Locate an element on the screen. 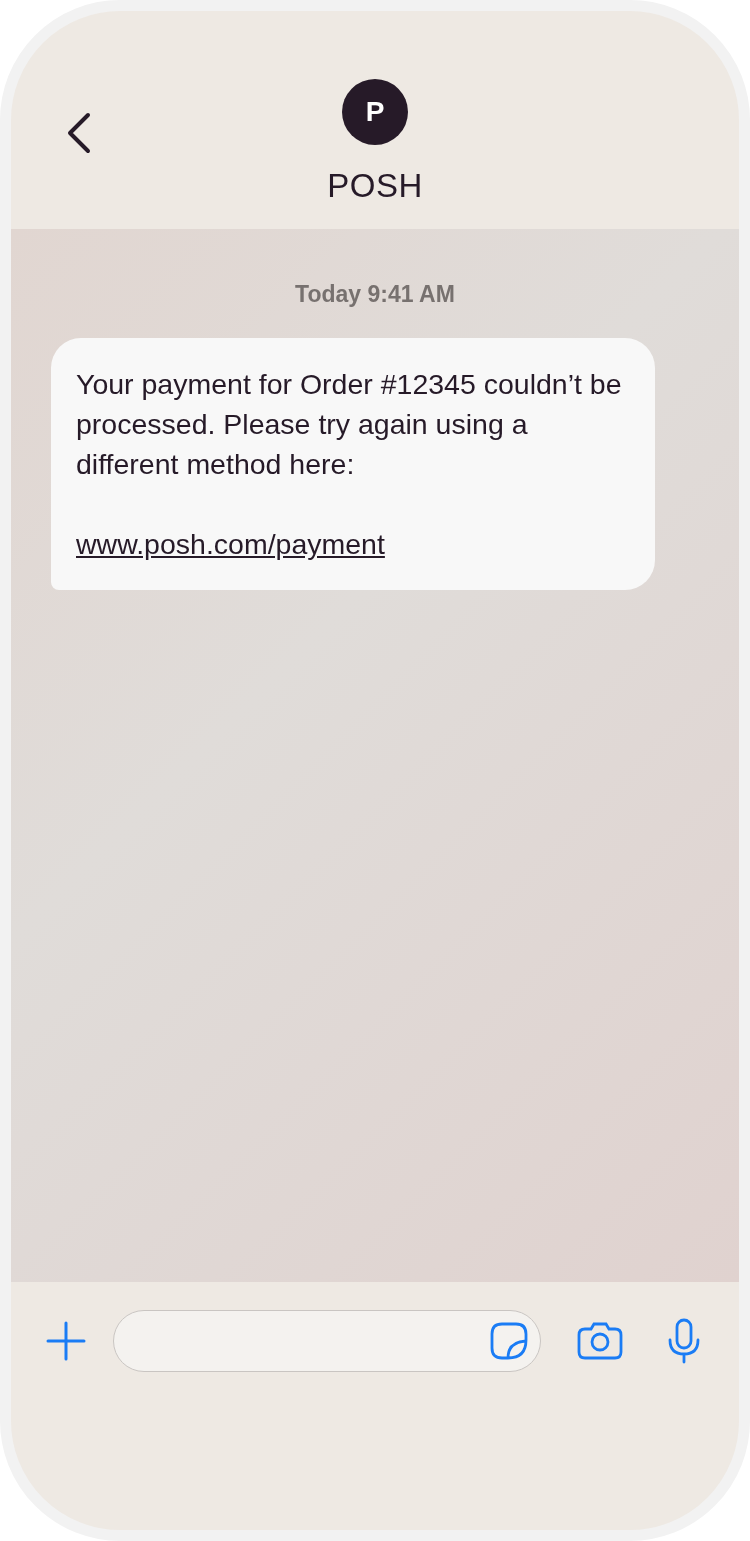  message-text: Your payment for Order #12345 couldn’t be processed. Please try again using a different method here: is located at coordinates (349, 424).